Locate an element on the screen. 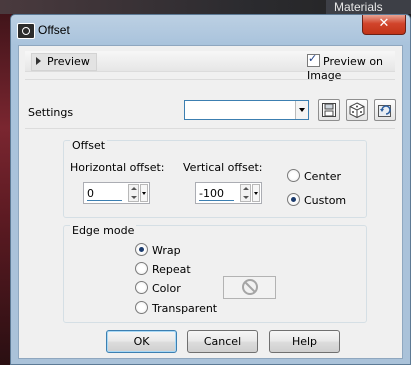  settings-dropdown is located at coordinates (246, 110).